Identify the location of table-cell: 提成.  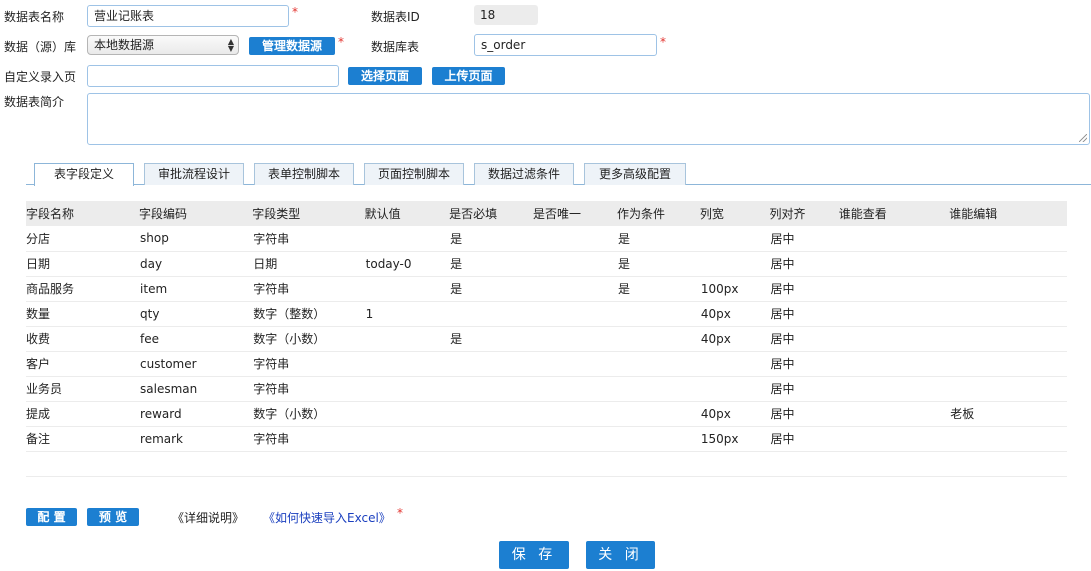
(83, 414).